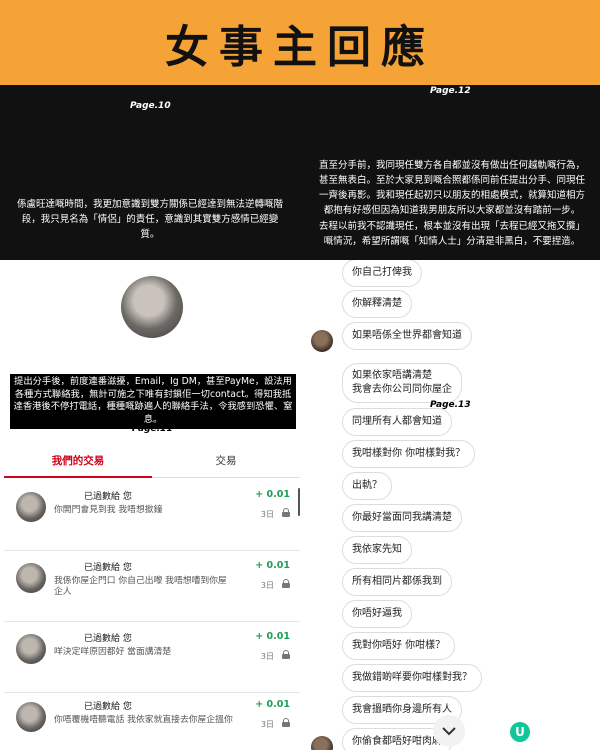 This screenshot has height=750, width=600. Describe the element at coordinates (152, 515) in the screenshot. I see `transaction-row: 已過數給 您 你開門會見到我 我唔想撳鐘 + 0.01 3日` at that location.